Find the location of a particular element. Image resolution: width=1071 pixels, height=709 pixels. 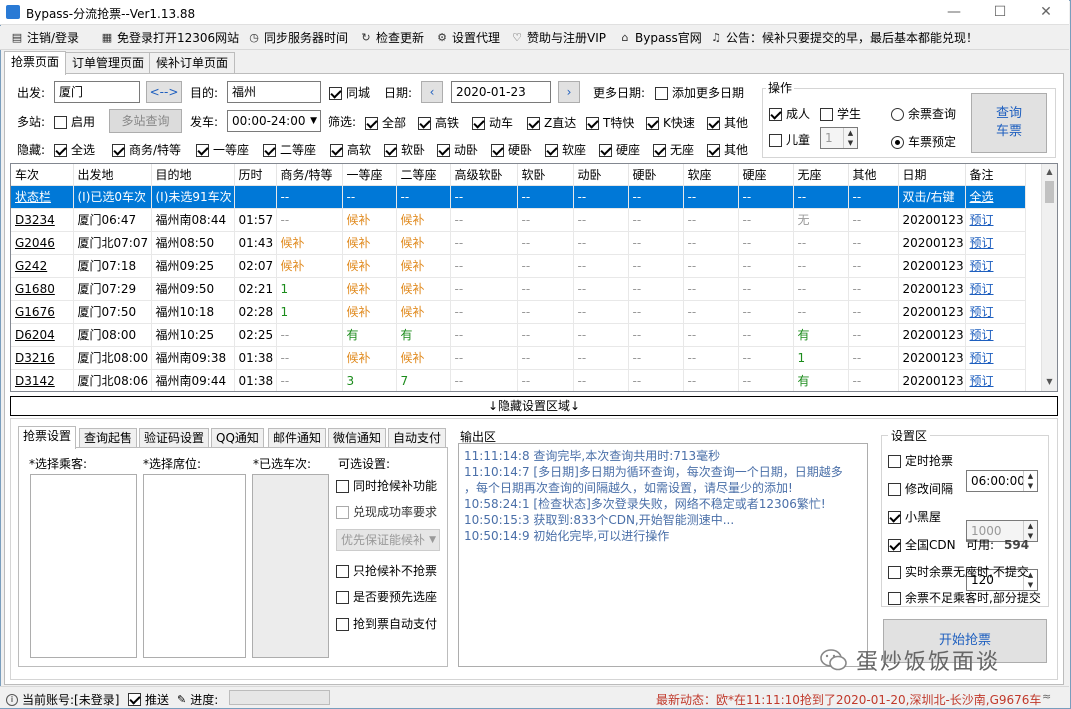

column-header: 车次 is located at coordinates (42, 175).